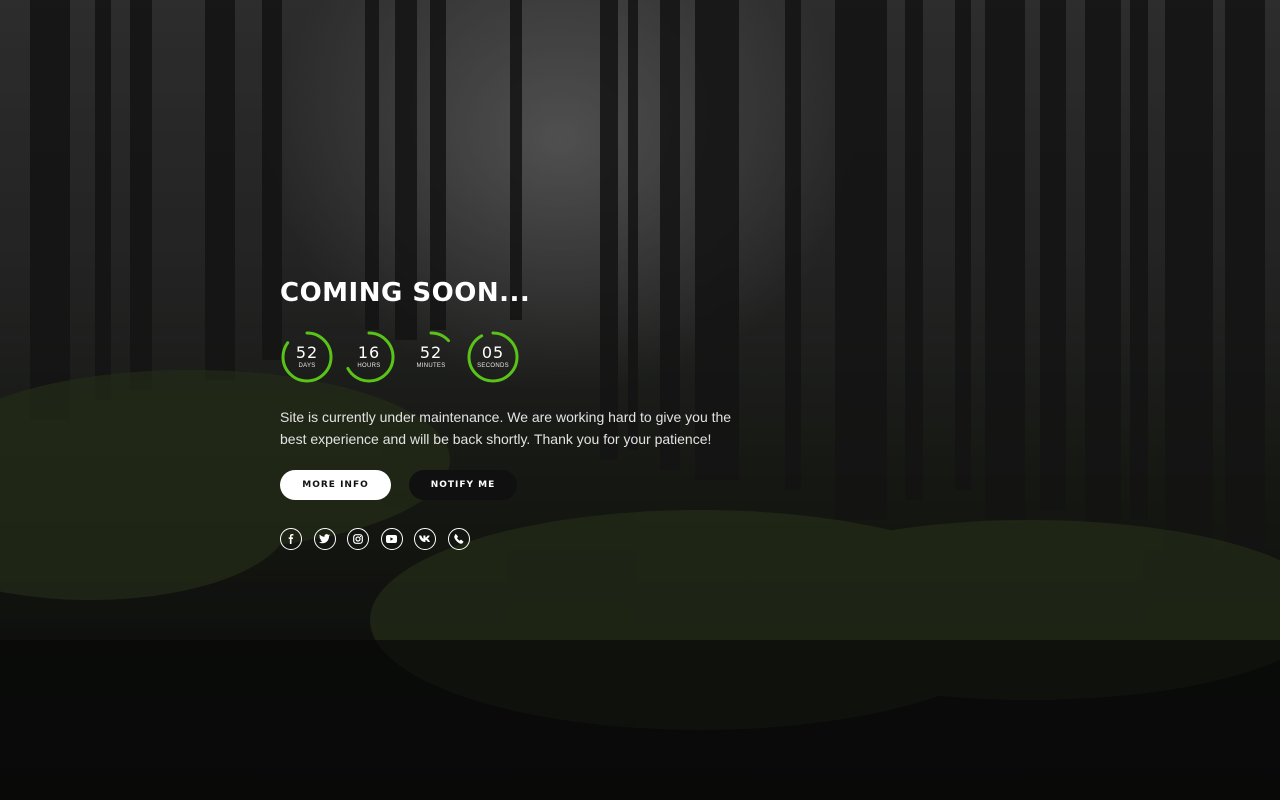 The height and width of the screenshot is (800, 1280). I want to click on more-info-button: MORE INFO, so click(335, 485).